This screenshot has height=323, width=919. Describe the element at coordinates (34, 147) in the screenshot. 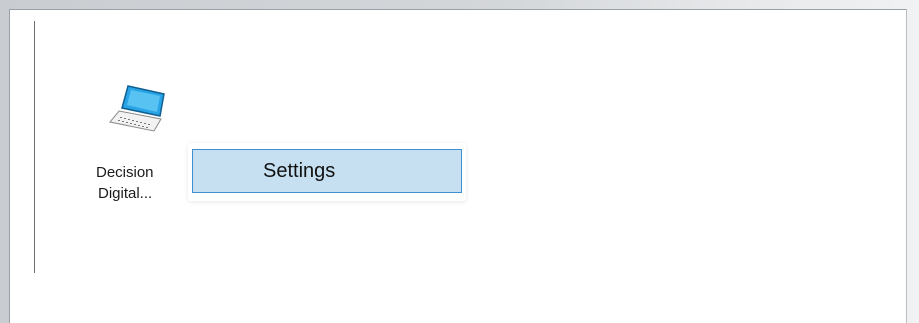

I see `content-divider` at that location.